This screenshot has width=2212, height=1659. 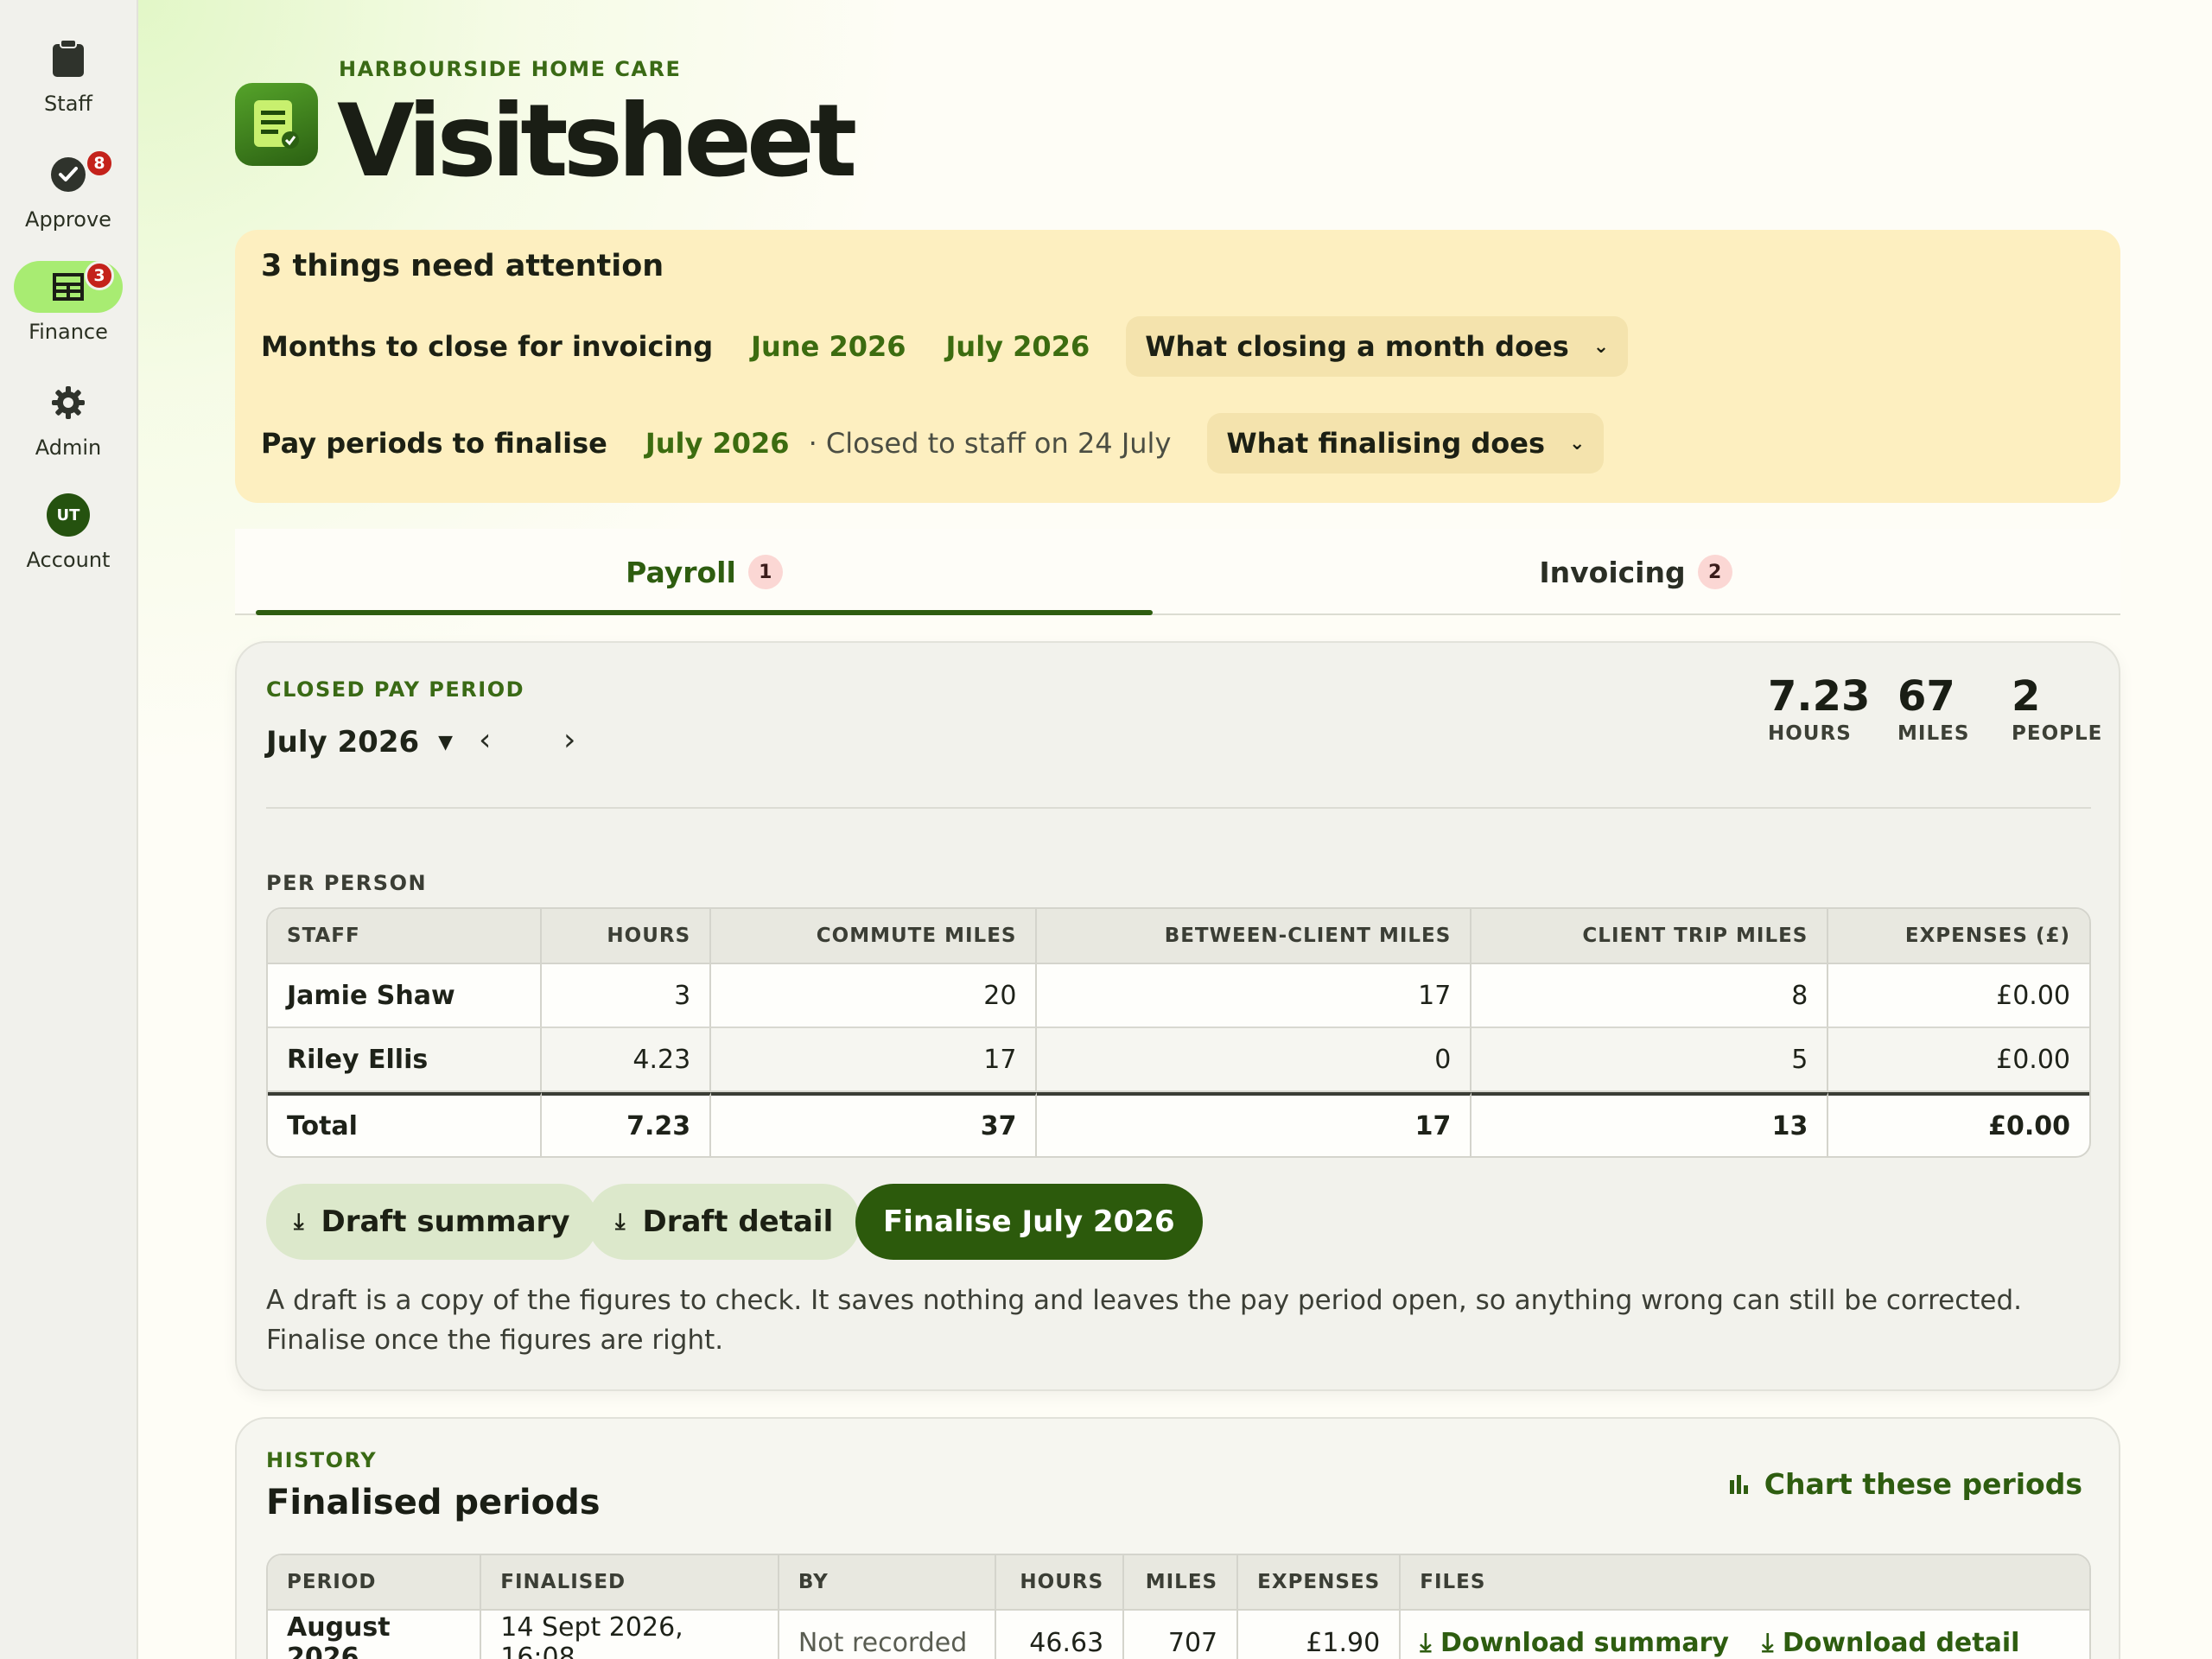 I want to click on column-header: PERIOD, so click(x=375, y=1583).